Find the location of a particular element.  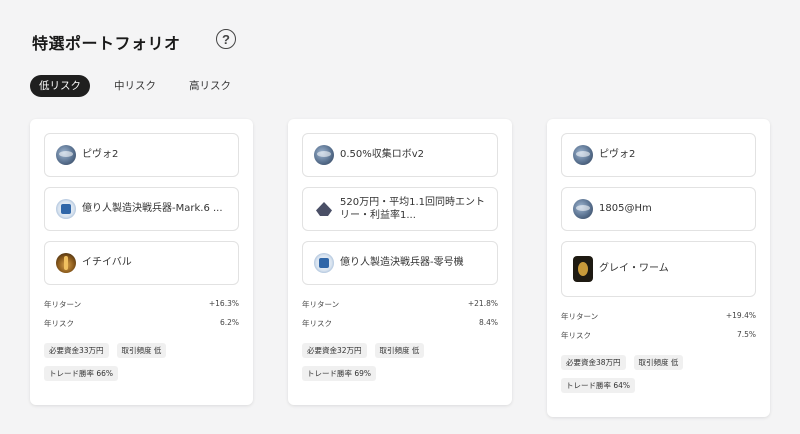

portfolio-item: 0.50%収集ロボv2 is located at coordinates (400, 155).